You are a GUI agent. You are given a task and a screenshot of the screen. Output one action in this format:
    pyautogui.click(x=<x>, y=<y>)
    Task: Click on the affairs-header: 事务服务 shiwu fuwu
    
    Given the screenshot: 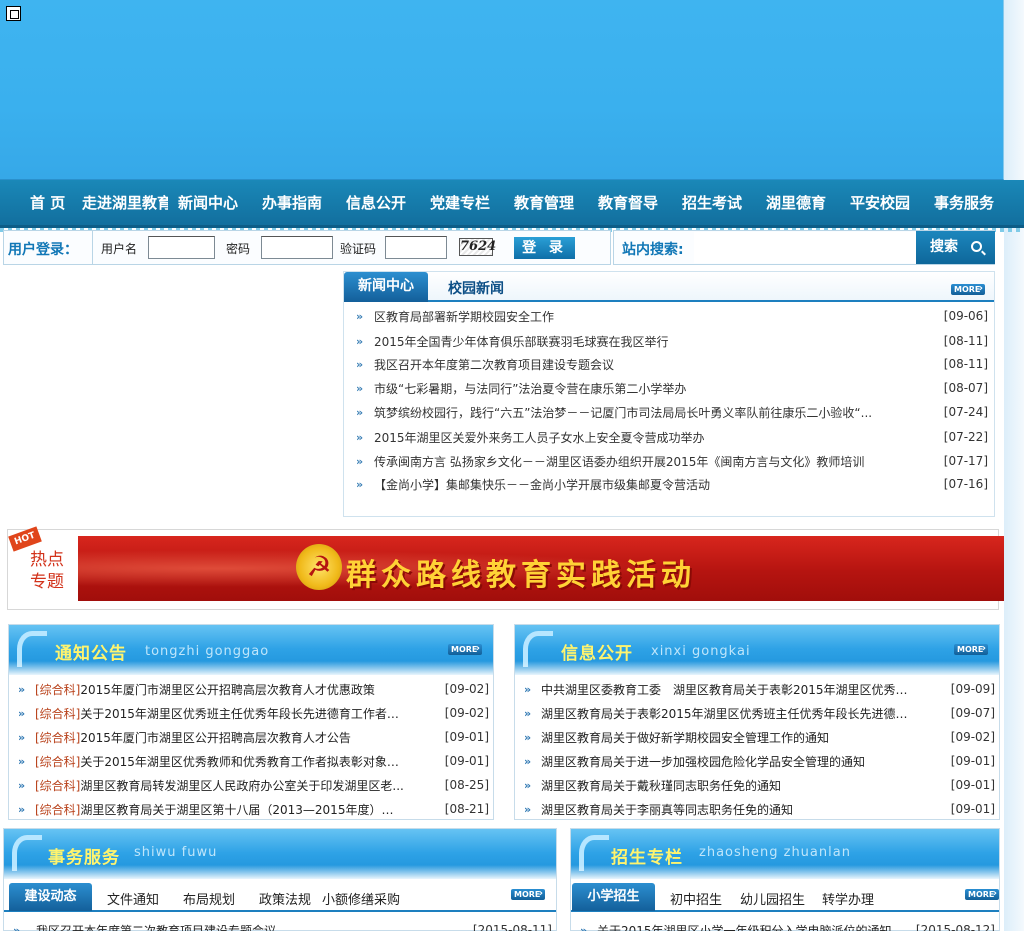 What is the action you would take?
    pyautogui.click(x=280, y=854)
    